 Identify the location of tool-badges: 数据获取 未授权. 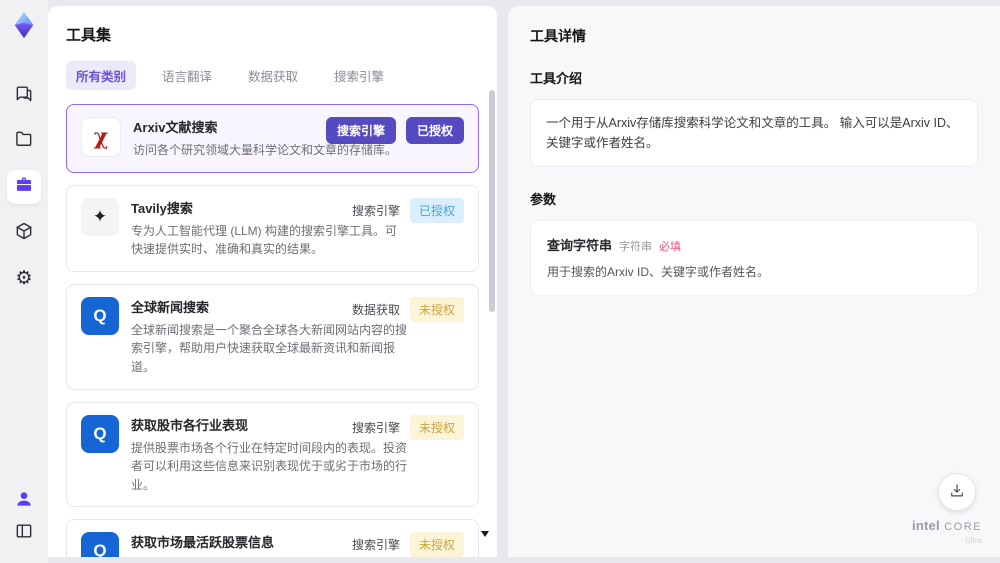
(407, 309).